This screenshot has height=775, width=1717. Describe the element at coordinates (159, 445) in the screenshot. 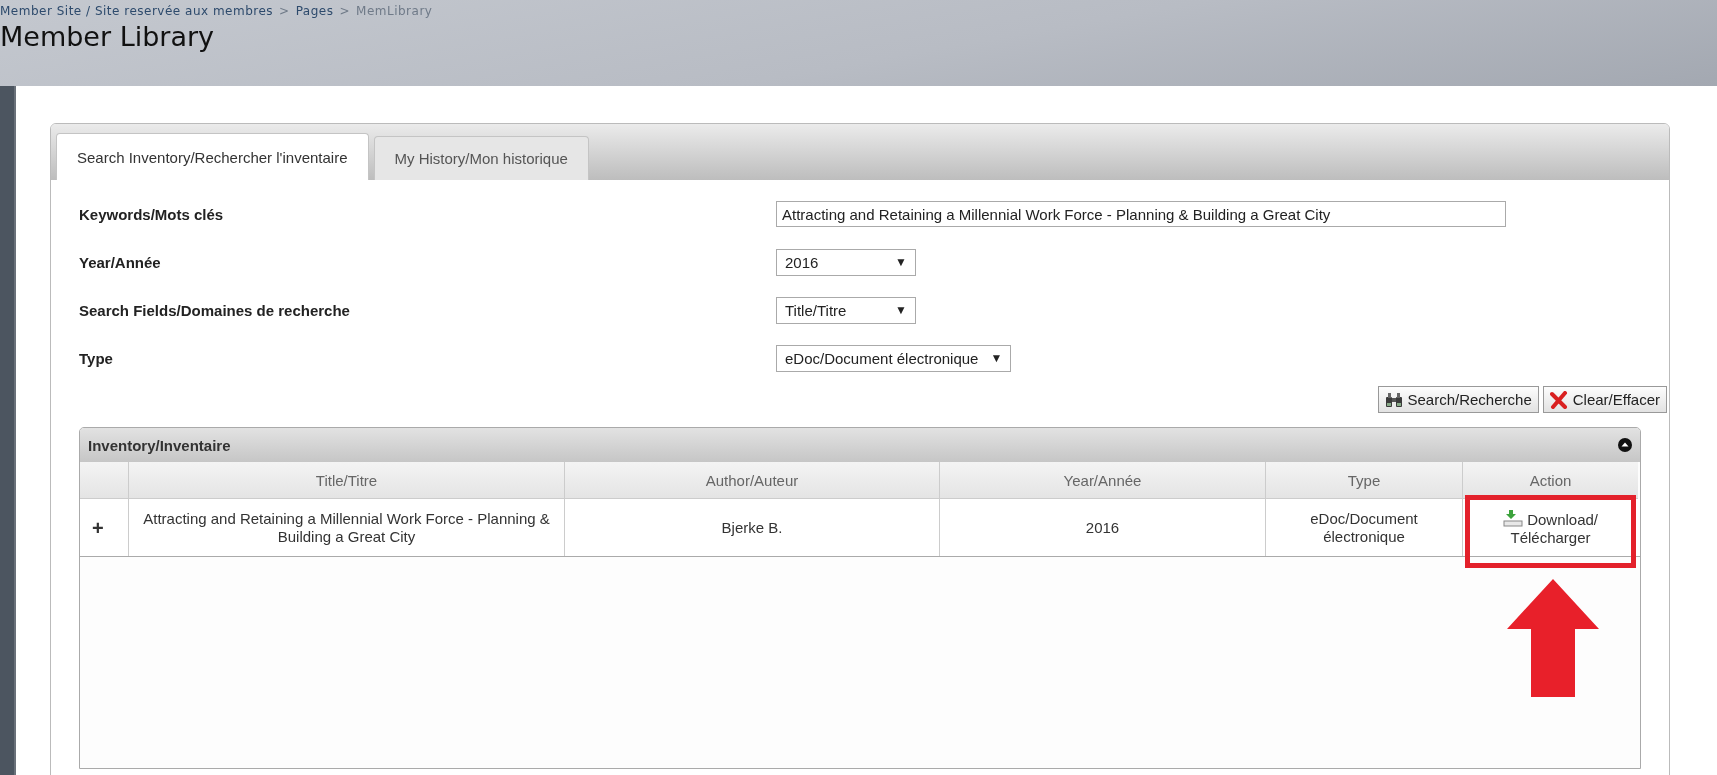

I see `panel-title: Inventory/Inventaire` at that location.